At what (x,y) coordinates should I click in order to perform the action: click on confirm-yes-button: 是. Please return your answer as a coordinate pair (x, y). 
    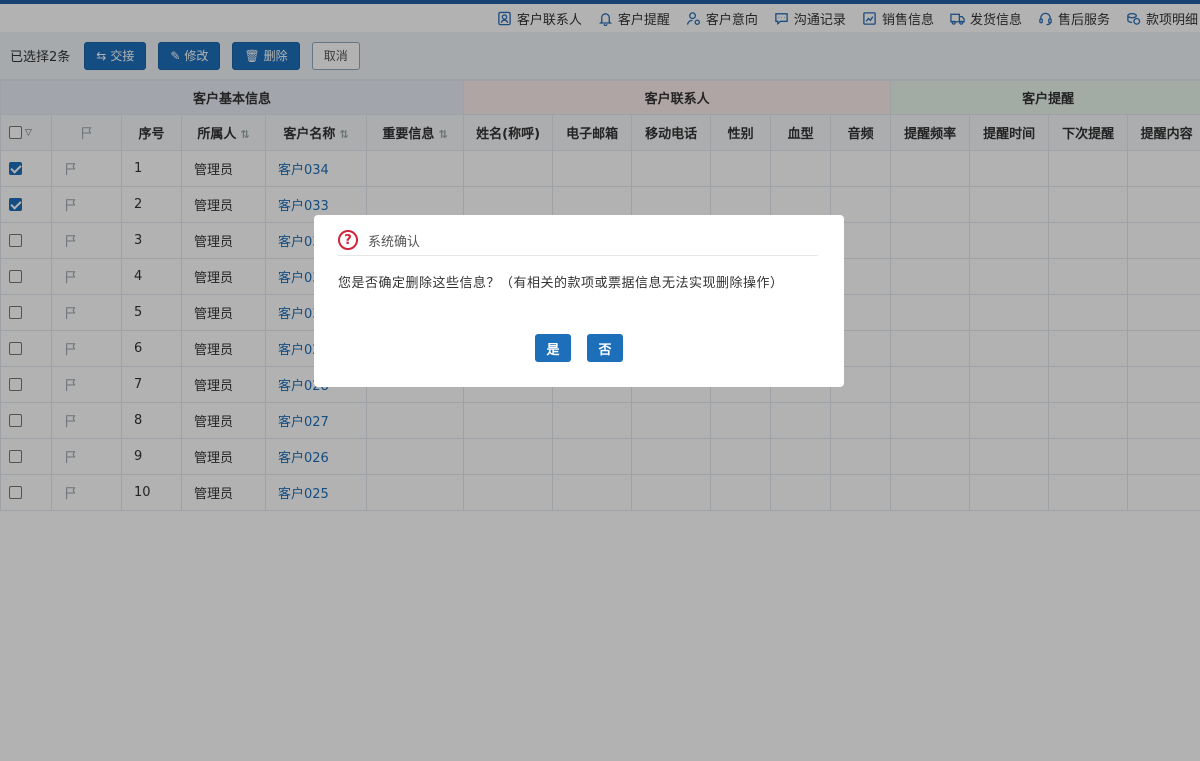
    Looking at the image, I should click on (553, 348).